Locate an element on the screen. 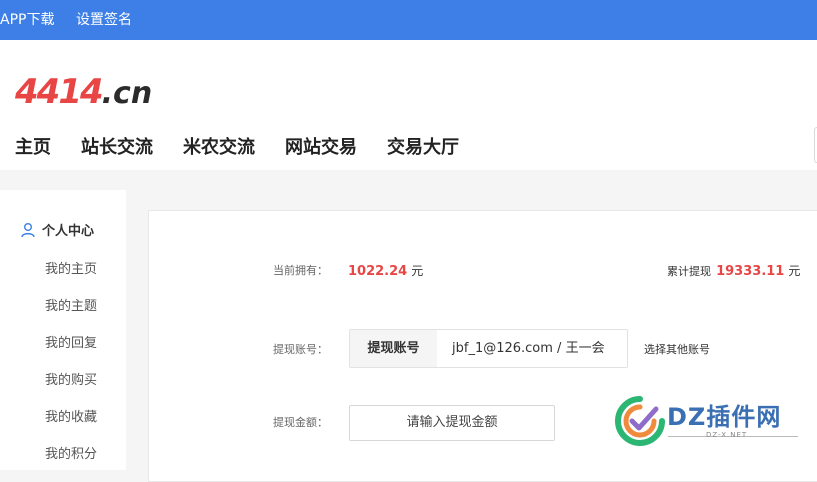 The width and height of the screenshot is (817, 482). dz-logo-icon is located at coordinates (640, 421).